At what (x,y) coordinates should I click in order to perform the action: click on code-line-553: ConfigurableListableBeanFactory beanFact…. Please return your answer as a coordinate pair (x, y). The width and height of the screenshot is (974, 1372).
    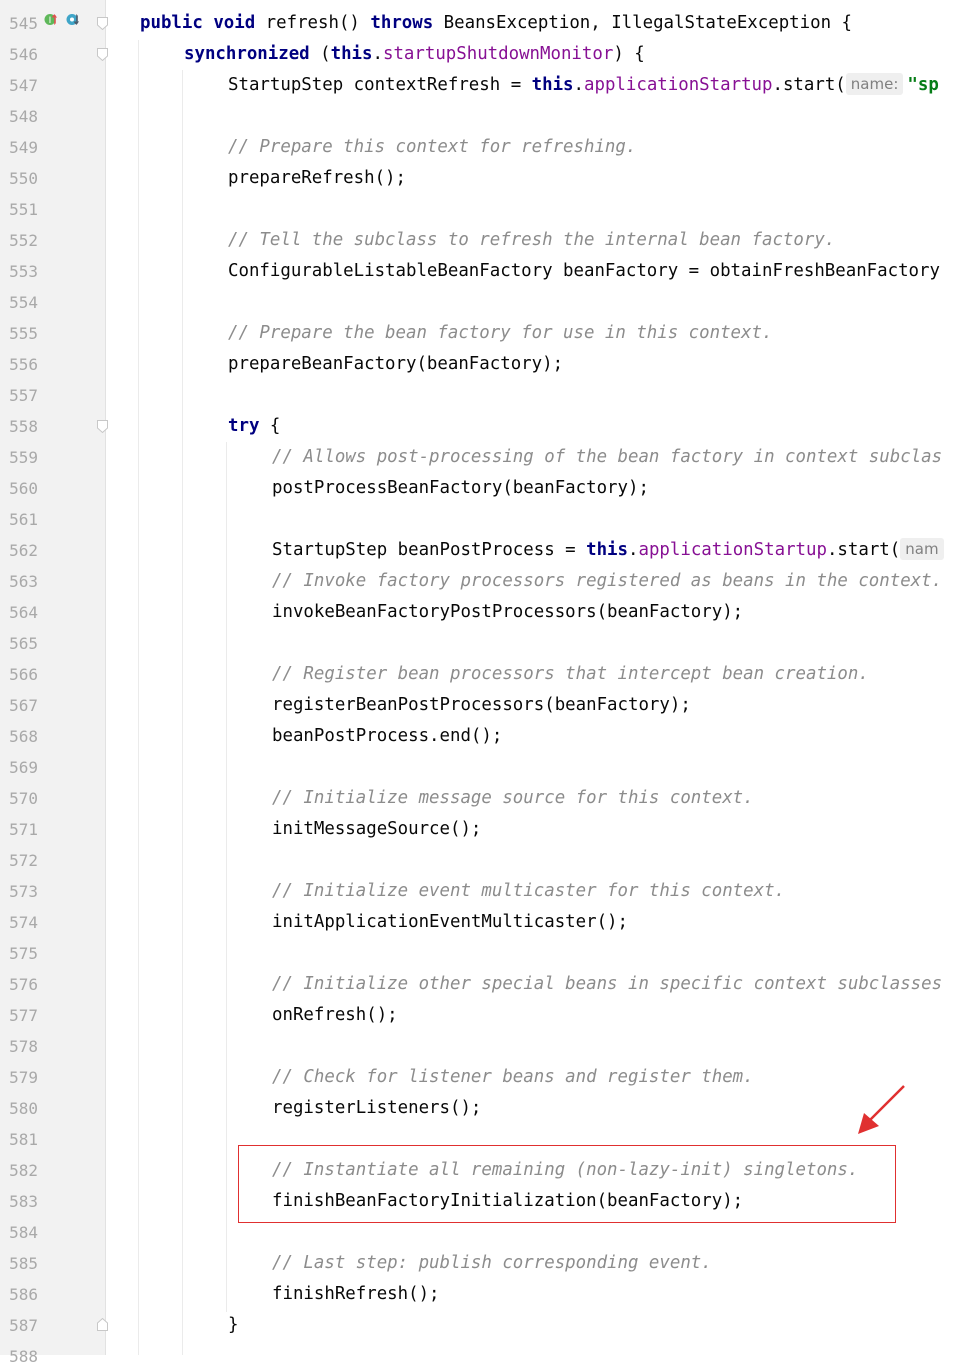
    Looking at the image, I should click on (584, 271).